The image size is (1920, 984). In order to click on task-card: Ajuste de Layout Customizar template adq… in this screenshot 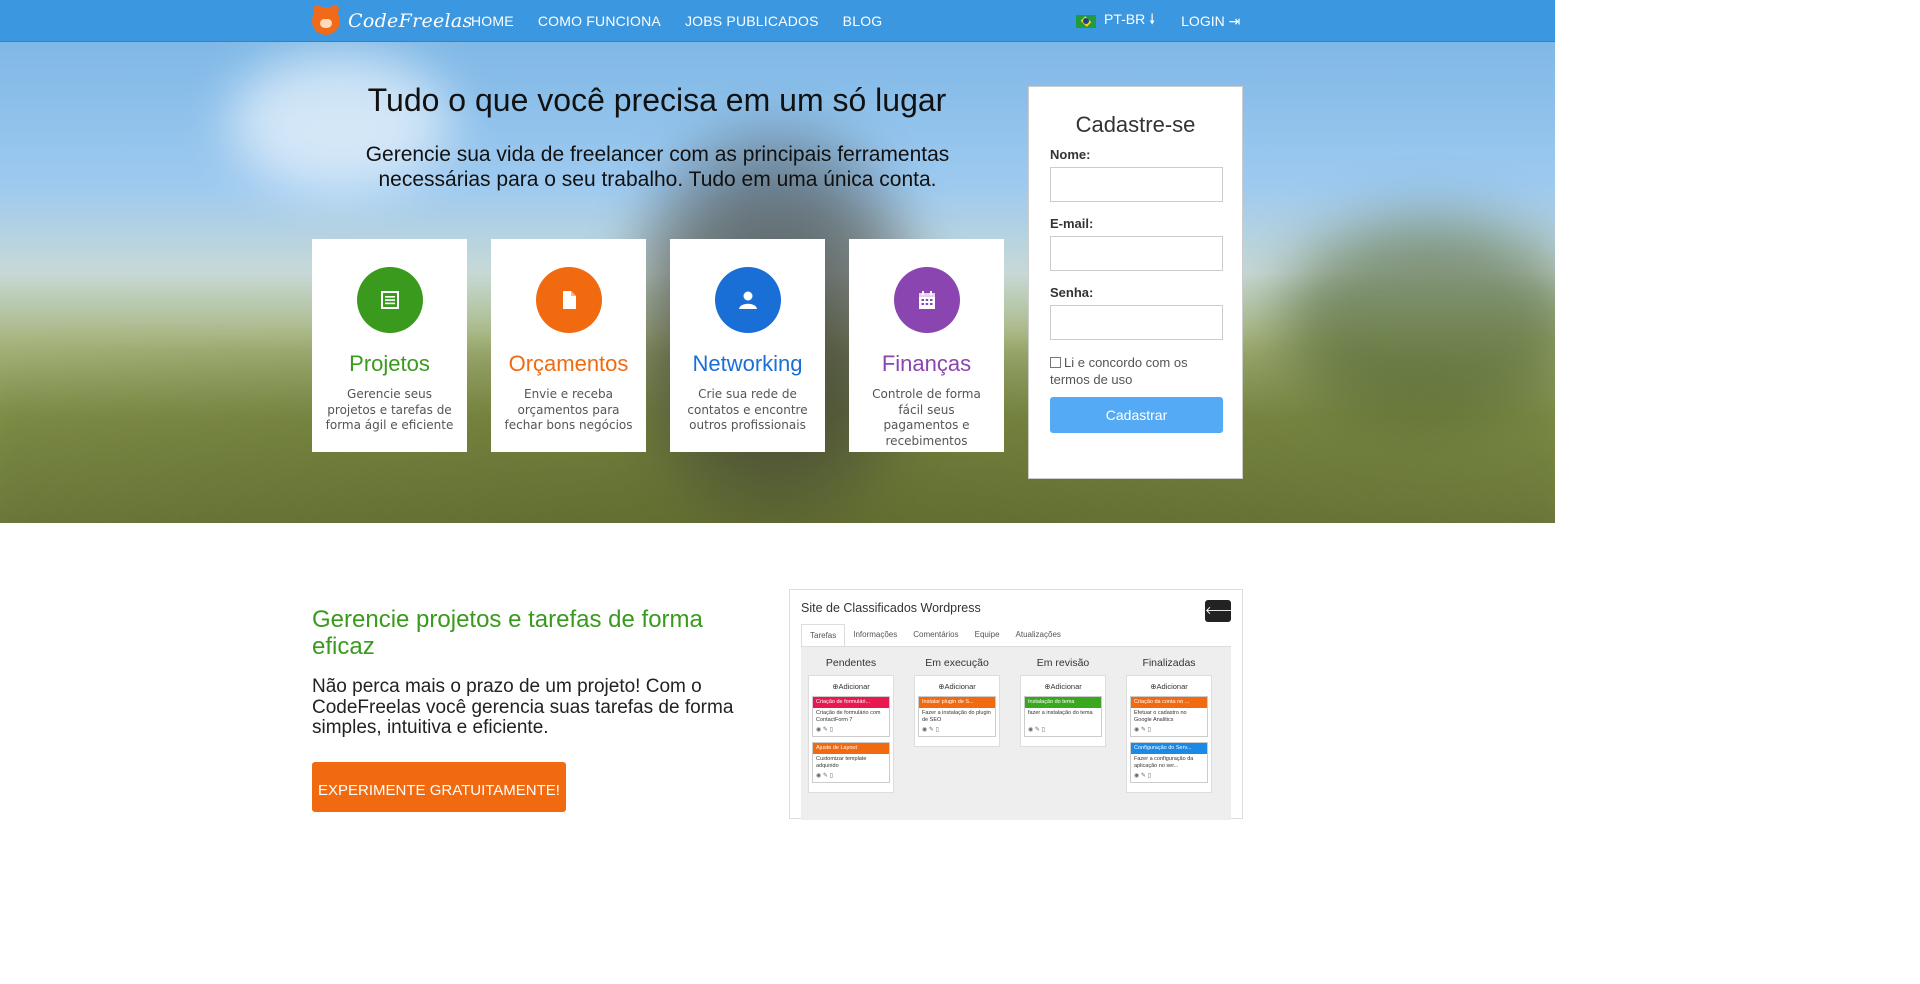, I will do `click(851, 762)`.